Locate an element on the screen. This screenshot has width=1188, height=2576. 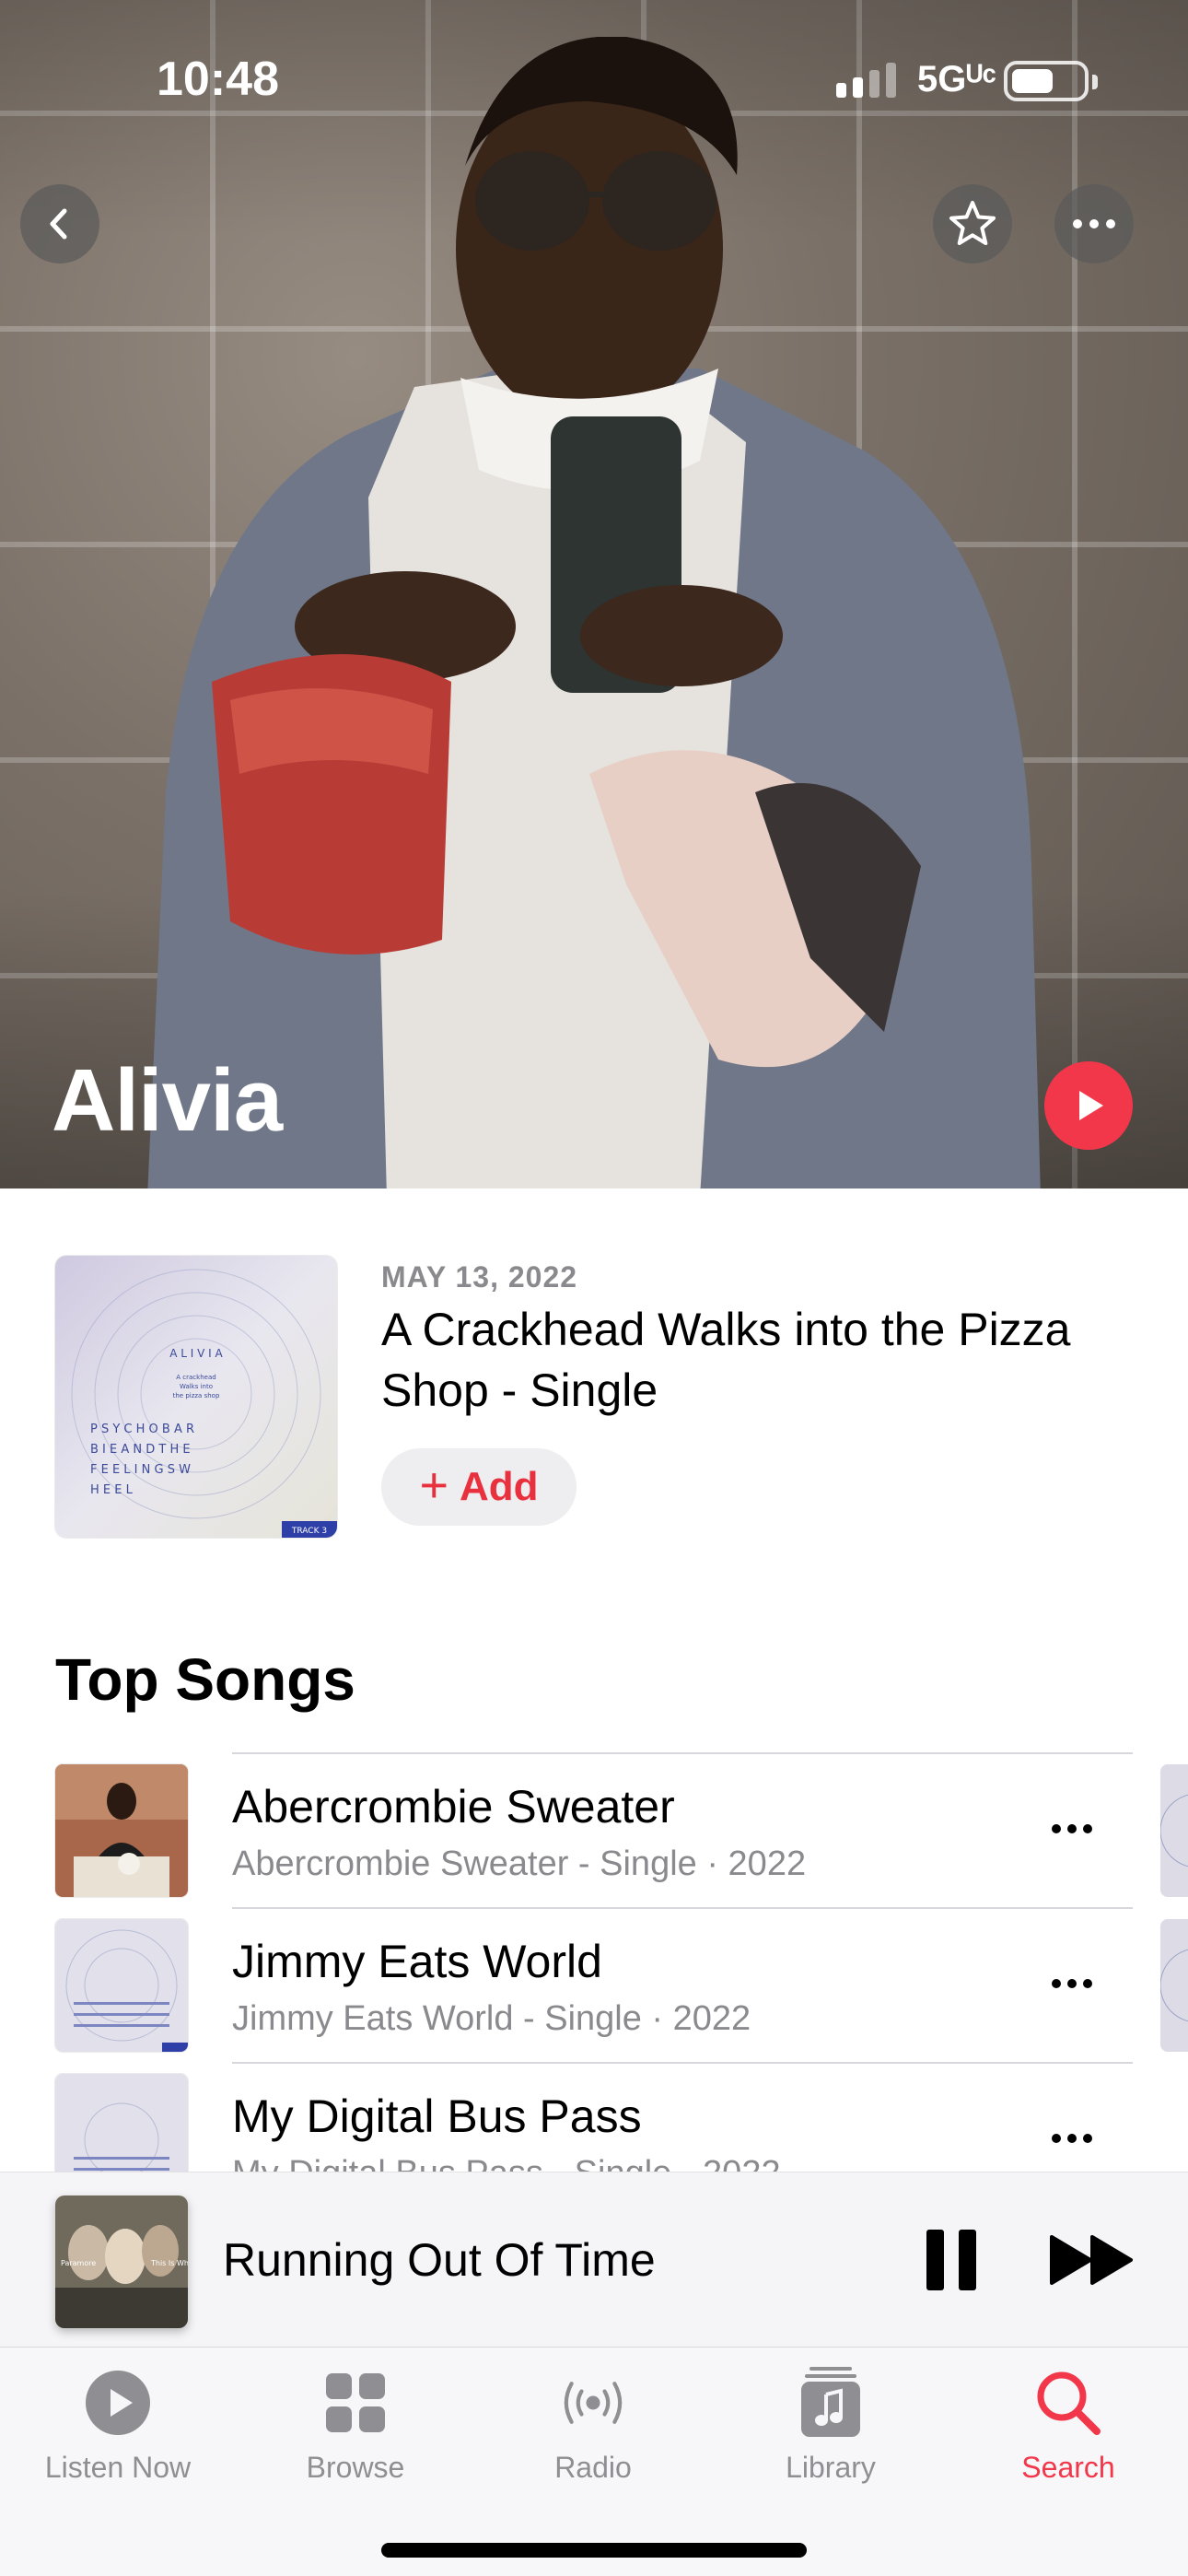
art-artist: A L I V I A is located at coordinates (196, 1353).